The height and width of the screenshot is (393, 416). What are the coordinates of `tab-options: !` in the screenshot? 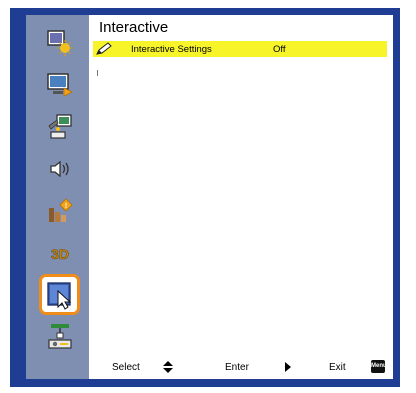 It's located at (59, 210).